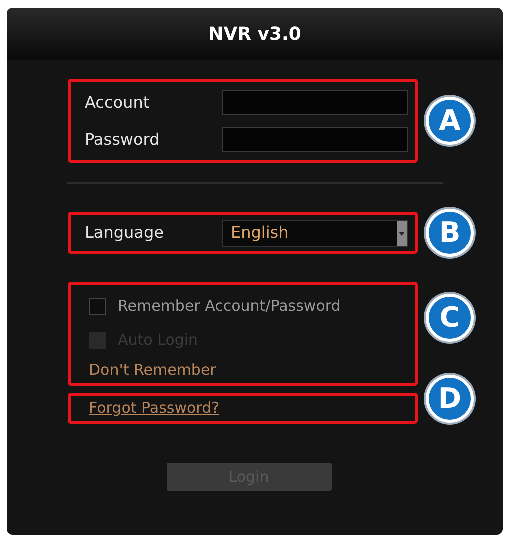  Describe the element at coordinates (97, 306) in the screenshot. I see `checkbox` at that location.